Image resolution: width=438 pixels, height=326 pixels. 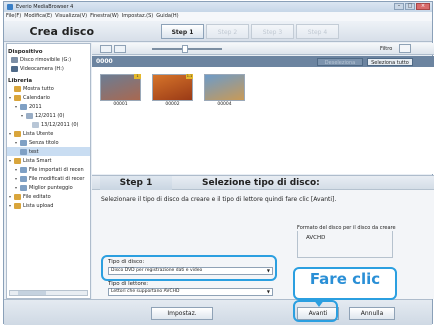 I want to click on sidebar-item-library-2: ▾ 2011, so click(x=48, y=106).